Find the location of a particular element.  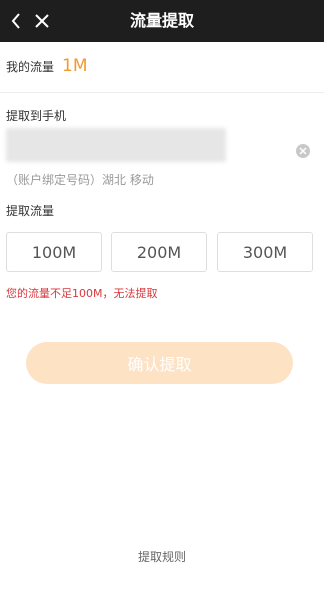

amount-option-100m: 100M is located at coordinates (54, 252).